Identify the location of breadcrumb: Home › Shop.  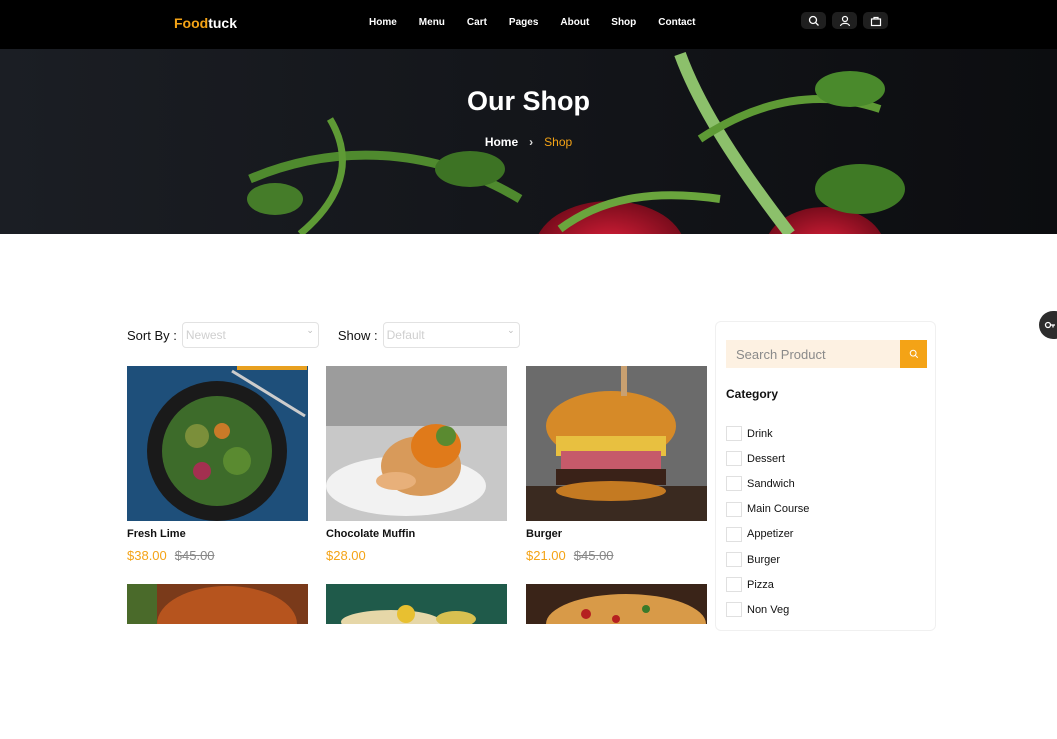
(528, 142).